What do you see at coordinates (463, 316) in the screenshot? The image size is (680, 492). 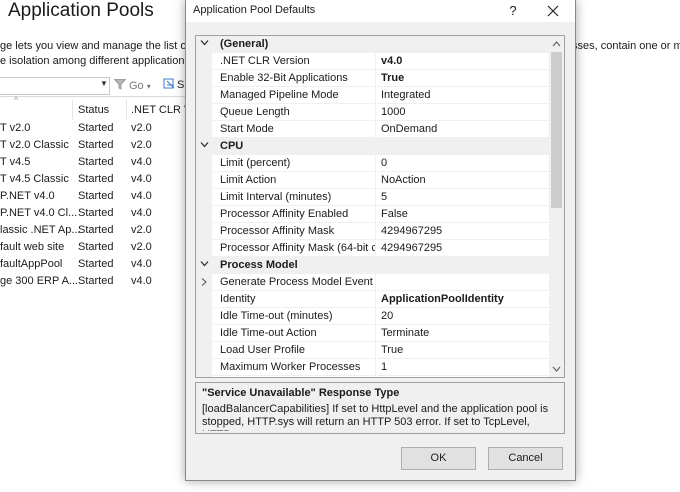 I see `property-value-cell: 20` at bounding box center [463, 316].